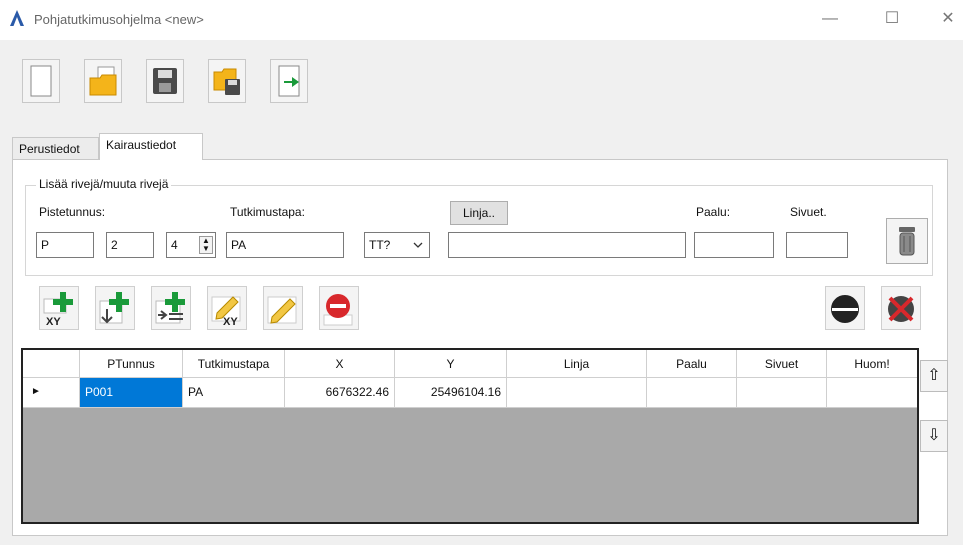 This screenshot has height=545, width=963. What do you see at coordinates (55, 148) in the screenshot?
I see `tab-perustiedot: Perustiedot` at bounding box center [55, 148].